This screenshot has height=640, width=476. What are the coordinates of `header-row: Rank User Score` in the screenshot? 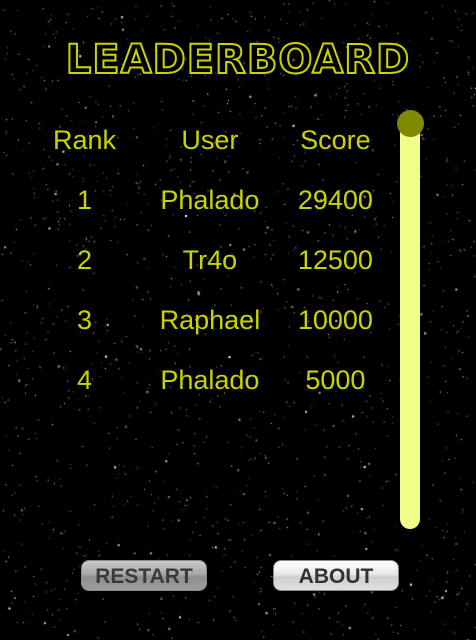 It's located at (210, 140).